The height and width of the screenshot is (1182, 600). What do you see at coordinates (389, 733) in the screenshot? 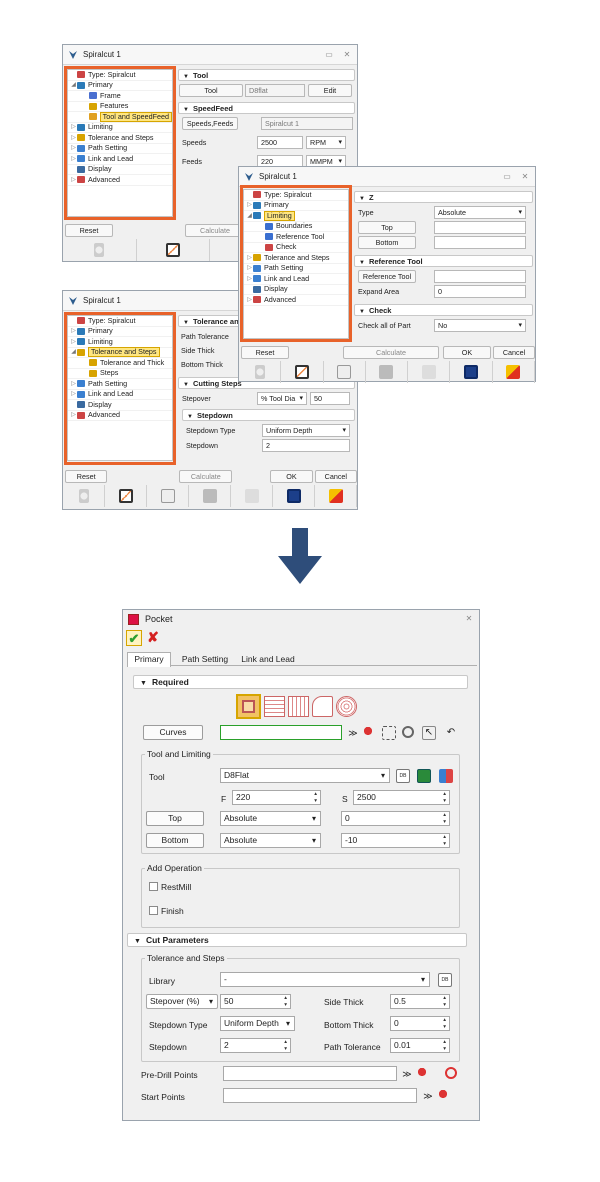
I see `box-select-icon` at bounding box center [389, 733].